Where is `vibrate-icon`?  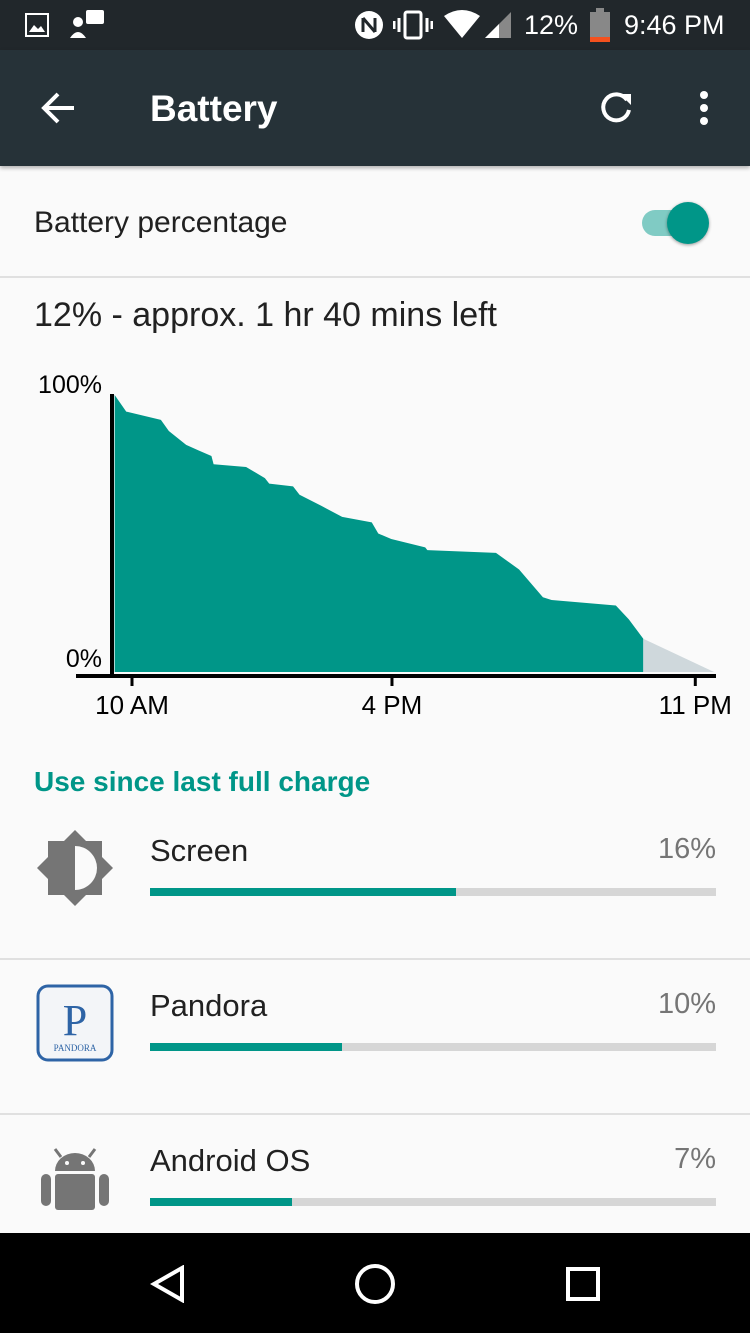
vibrate-icon is located at coordinates (413, 25).